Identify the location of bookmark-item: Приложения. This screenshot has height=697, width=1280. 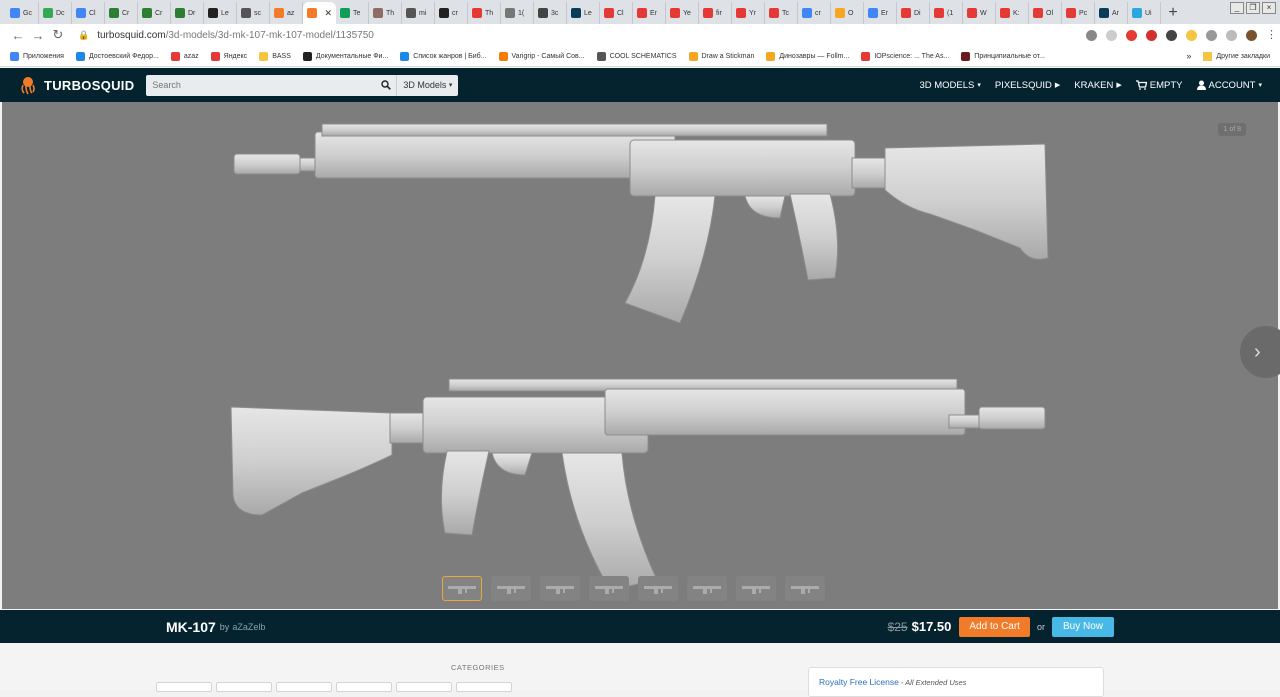
(37, 56).